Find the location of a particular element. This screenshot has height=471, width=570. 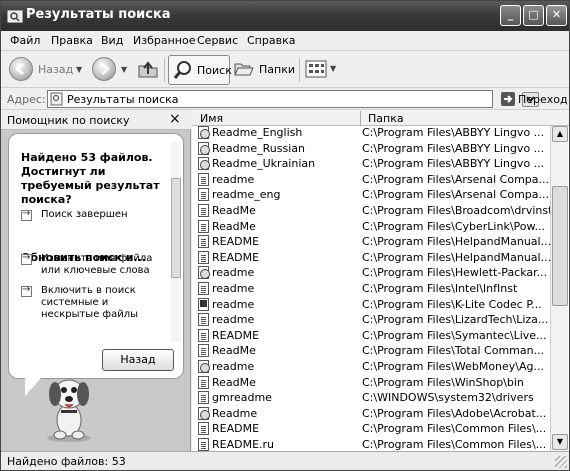

file-row: ReadMe C:\Program Files\Broadcom\drvinst is located at coordinates (371, 211).